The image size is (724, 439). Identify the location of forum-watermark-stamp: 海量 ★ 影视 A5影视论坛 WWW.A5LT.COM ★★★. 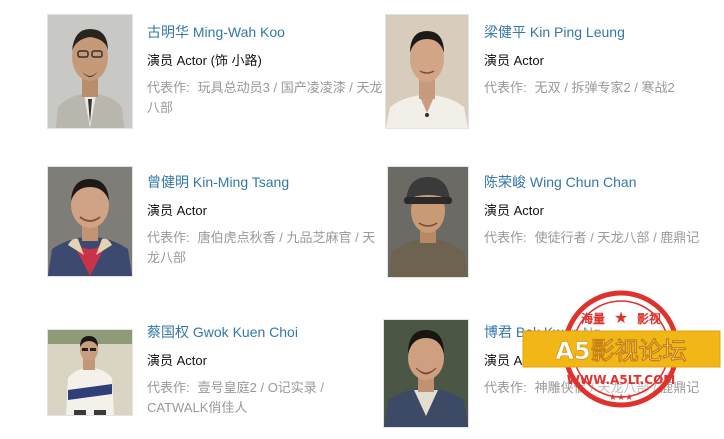
(621, 349).